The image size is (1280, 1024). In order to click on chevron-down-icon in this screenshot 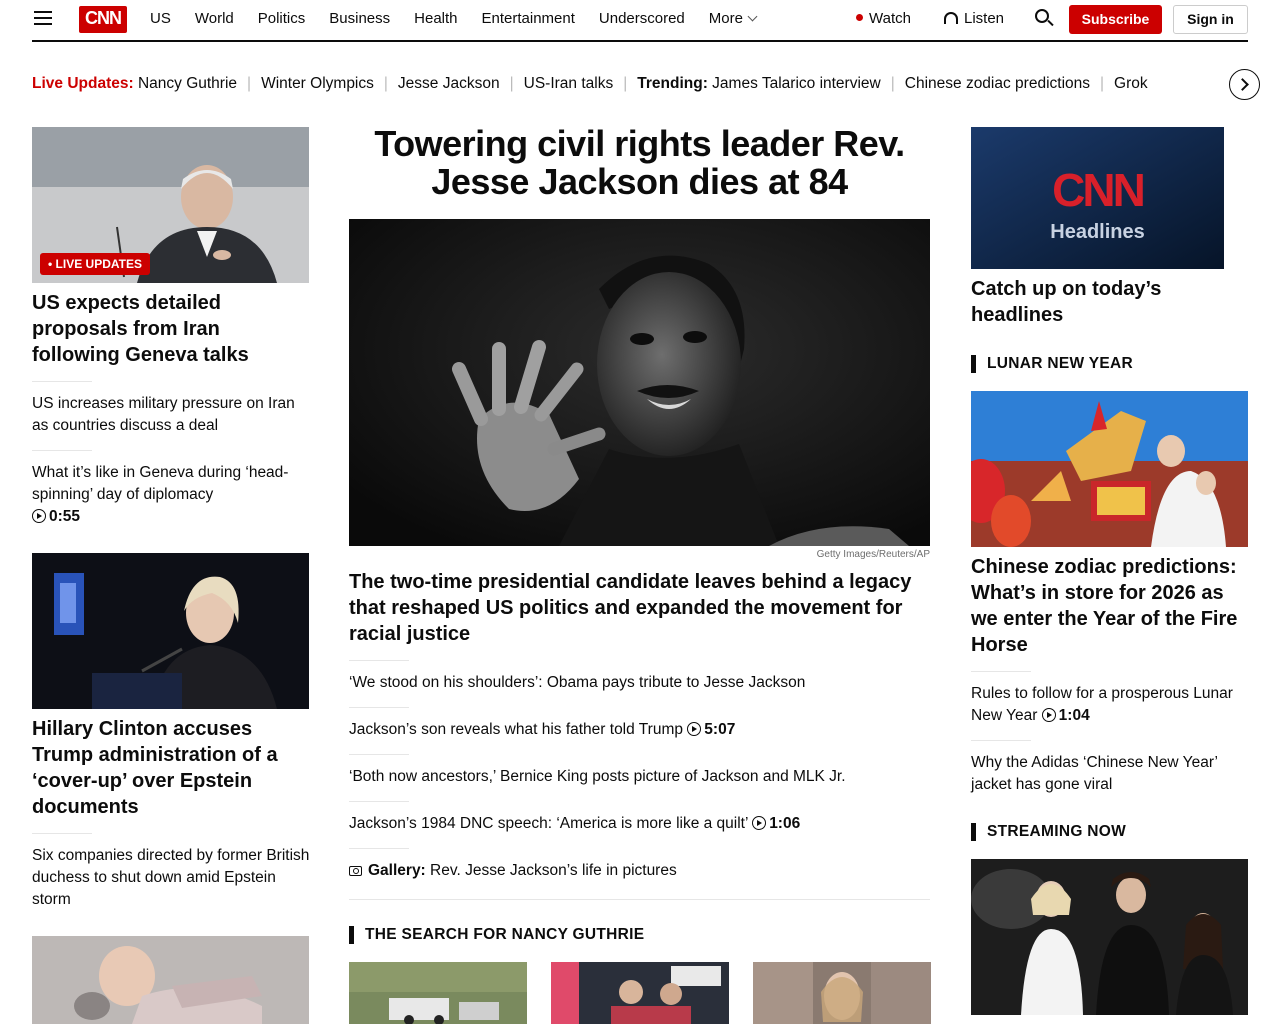, I will do `click(752, 16)`.